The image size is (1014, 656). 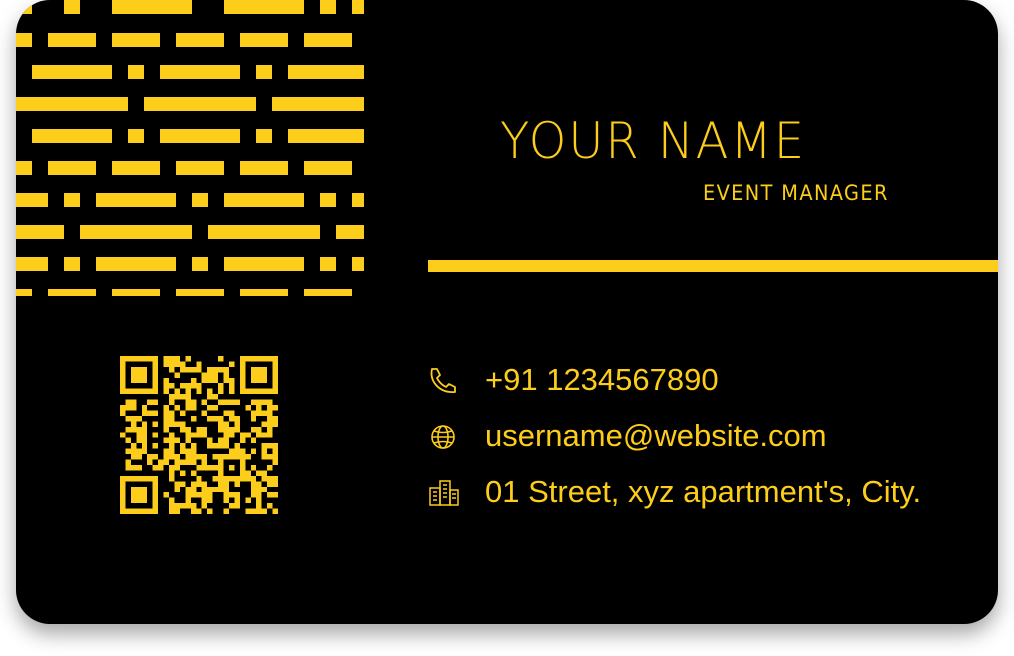 I want to click on qr-code-icon, so click(x=199, y=435).